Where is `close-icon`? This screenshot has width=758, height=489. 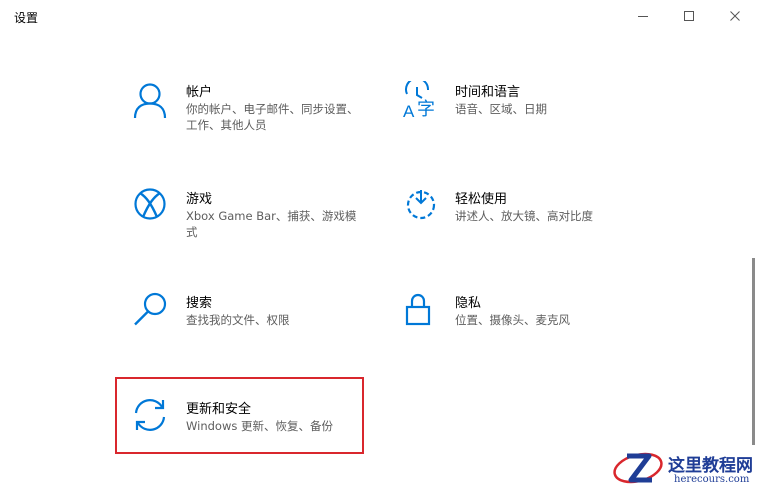 close-icon is located at coordinates (735, 16).